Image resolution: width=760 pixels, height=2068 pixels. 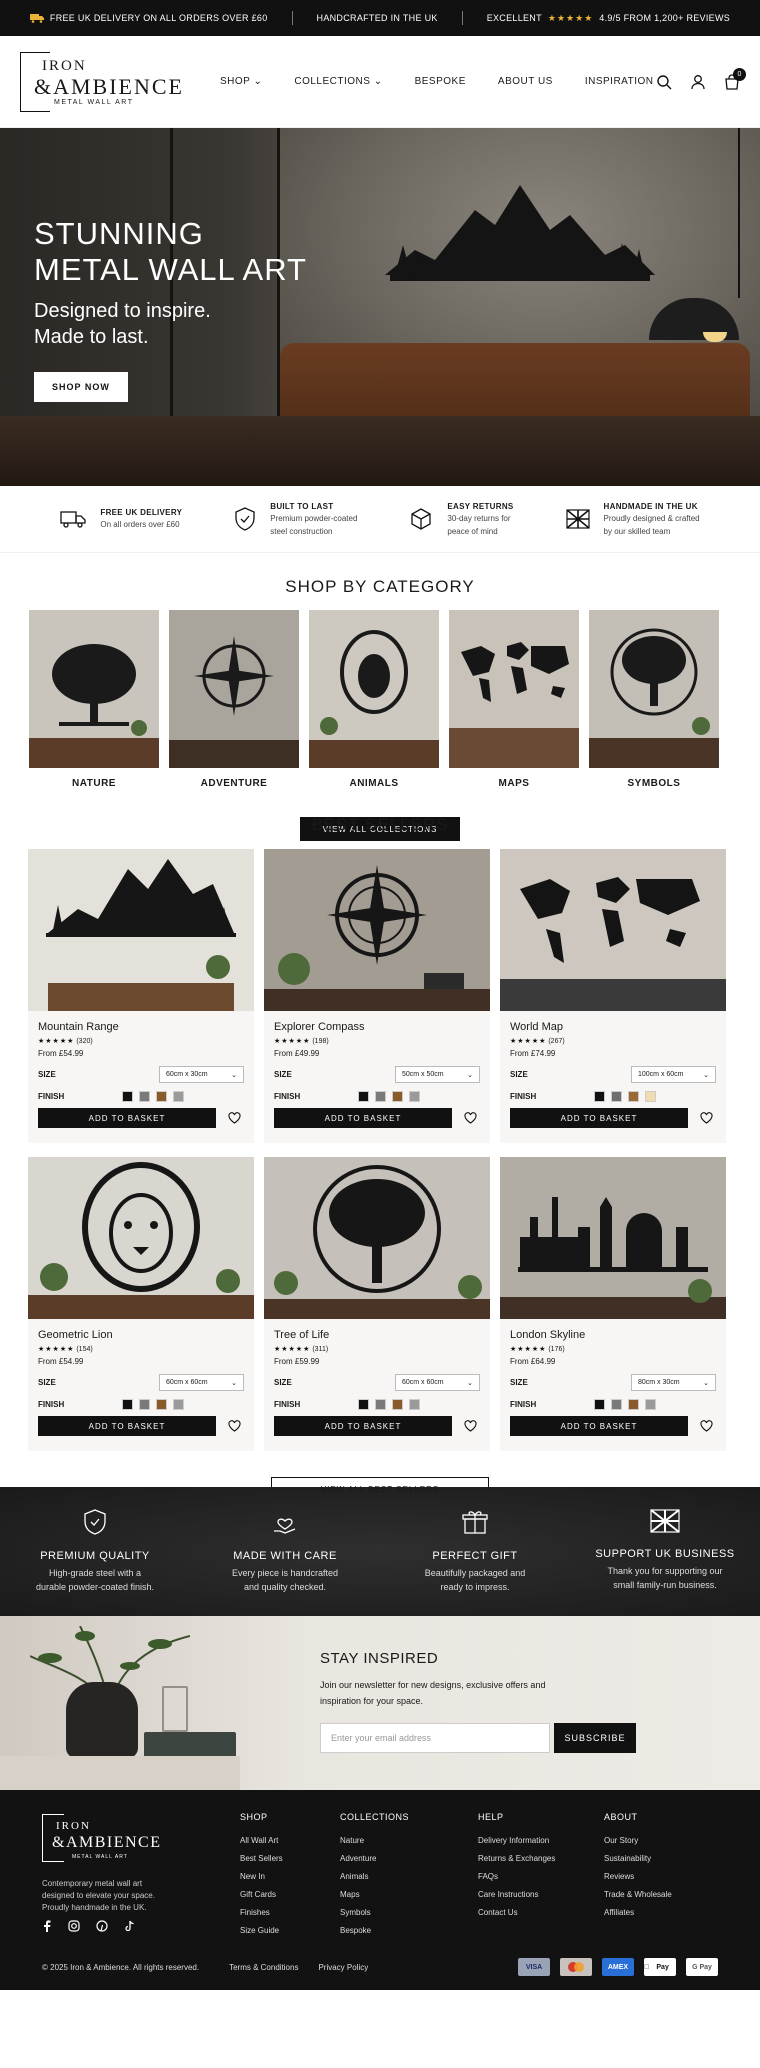 What do you see at coordinates (107, 1839) in the screenshot?
I see `footer-logo: IRON &AMBIENCE METAL WALL ART` at bounding box center [107, 1839].